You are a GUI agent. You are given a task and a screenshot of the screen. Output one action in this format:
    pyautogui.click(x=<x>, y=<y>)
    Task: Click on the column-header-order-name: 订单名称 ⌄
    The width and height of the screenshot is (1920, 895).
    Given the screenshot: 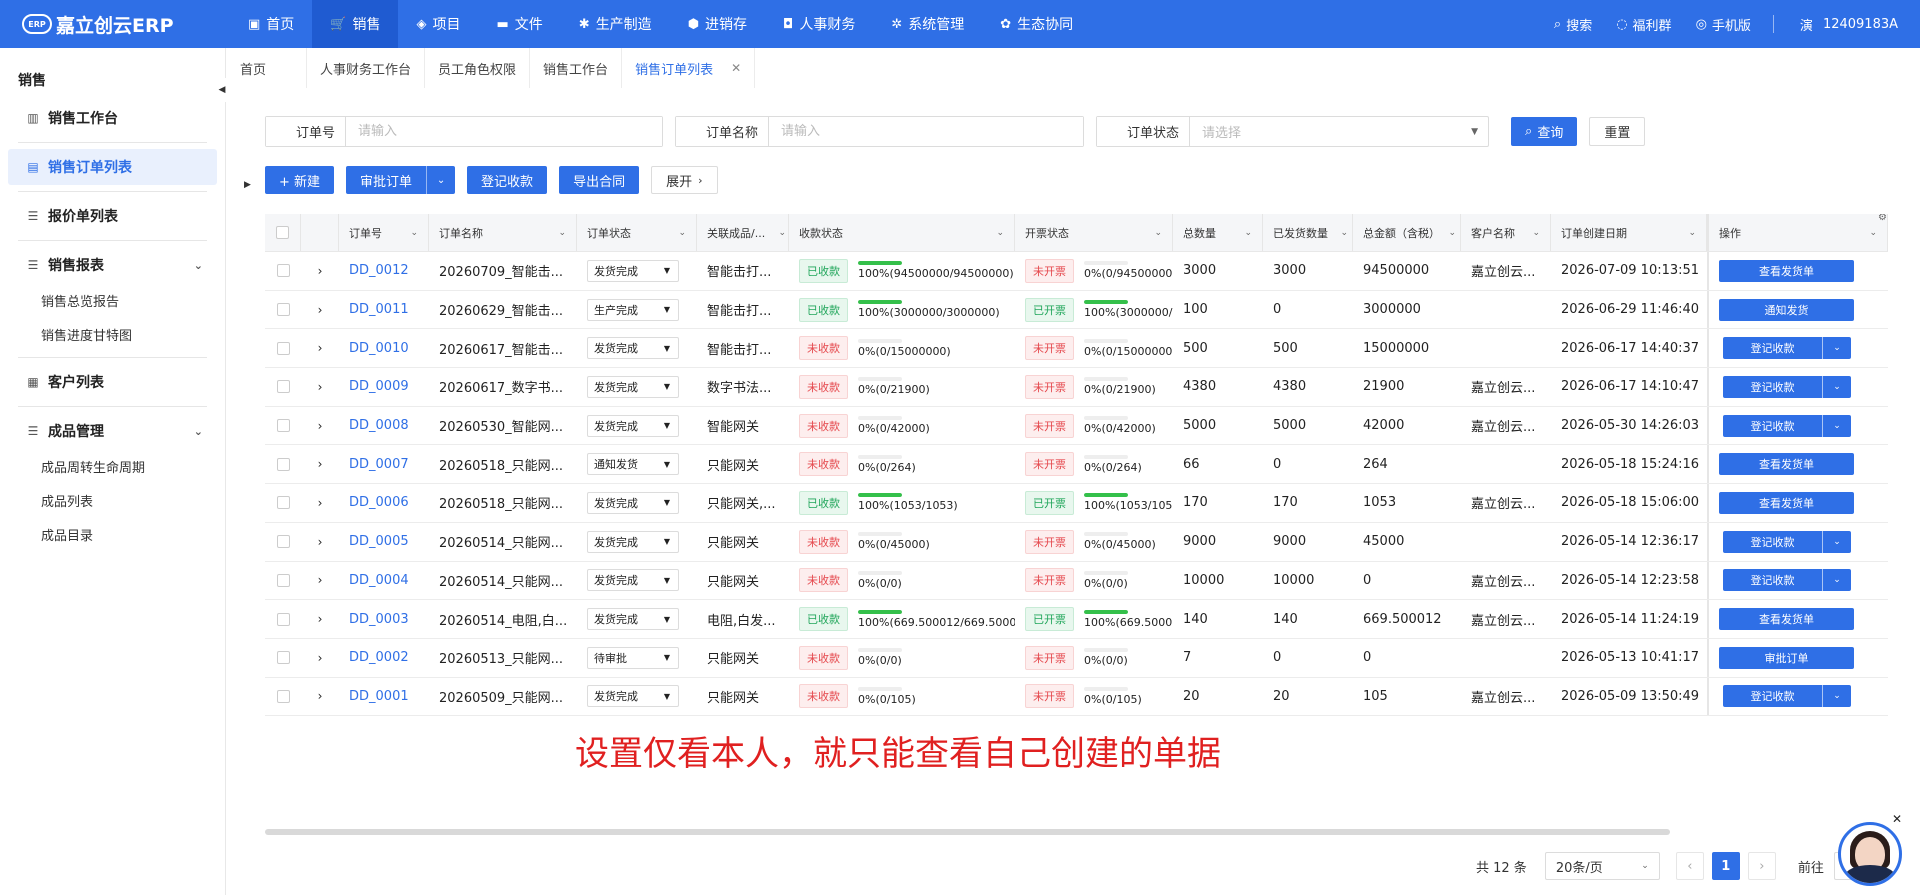 What is the action you would take?
    pyautogui.click(x=503, y=232)
    